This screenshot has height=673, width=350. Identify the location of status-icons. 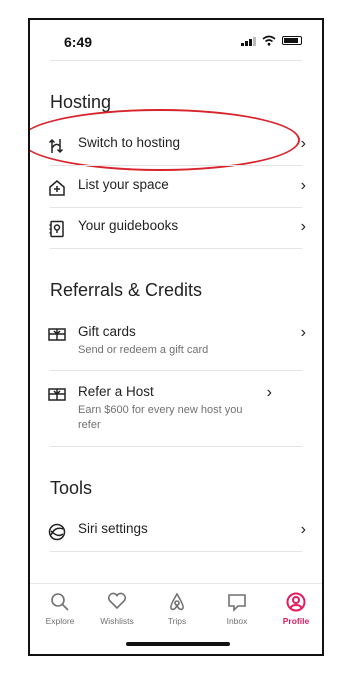
(271, 40).